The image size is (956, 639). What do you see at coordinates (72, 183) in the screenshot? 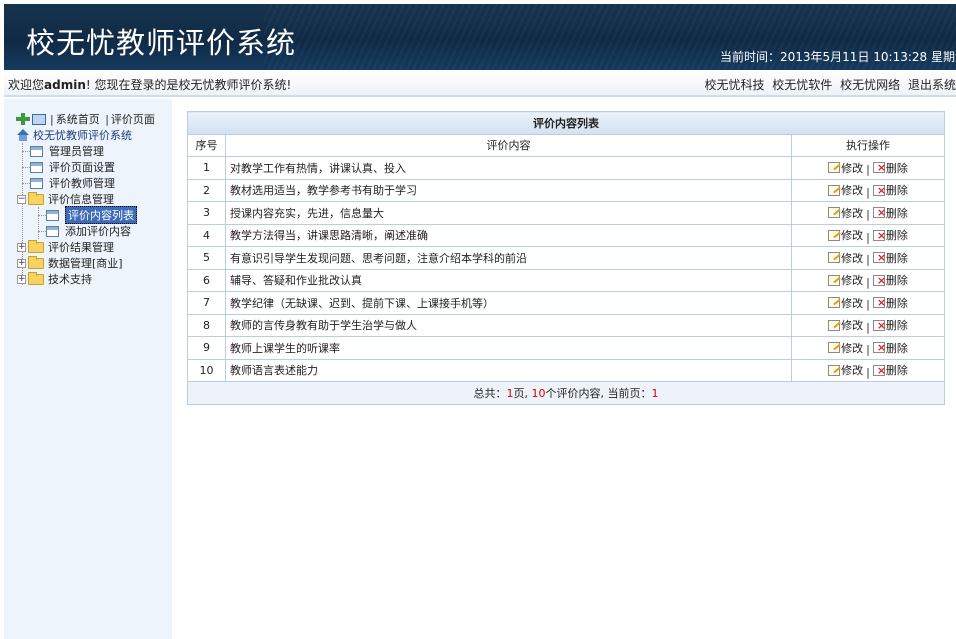
I see `sidebar-item-teacher-mgmt: 评价教师管理` at bounding box center [72, 183].